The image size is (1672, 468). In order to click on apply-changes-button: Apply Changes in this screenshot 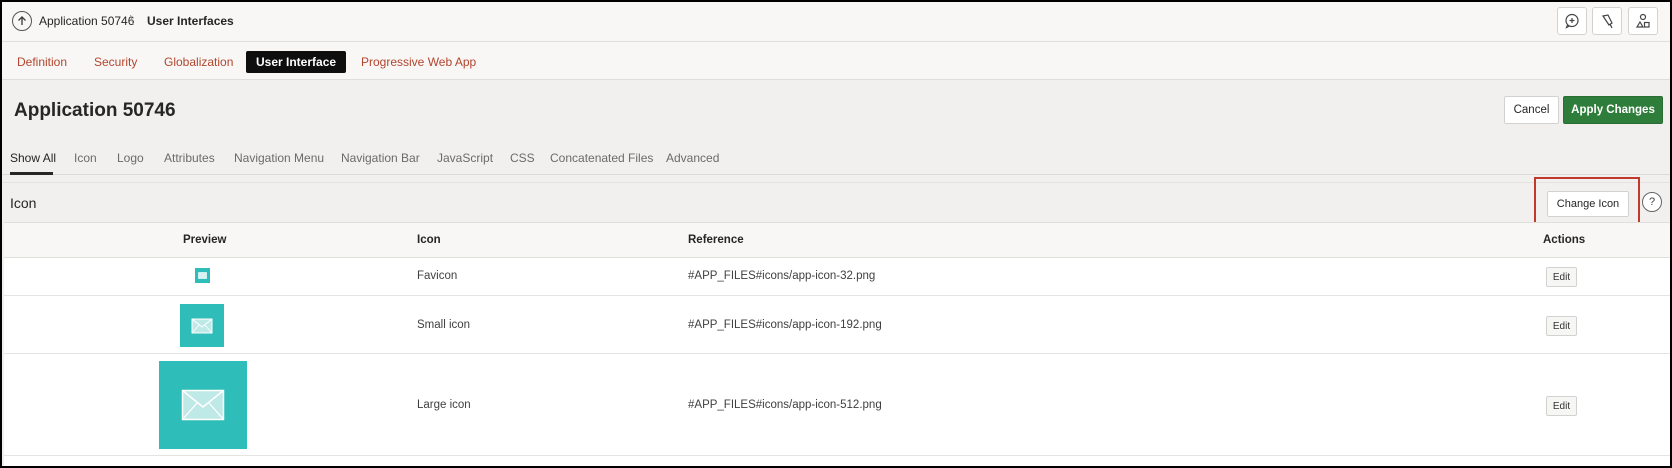, I will do `click(1613, 110)`.